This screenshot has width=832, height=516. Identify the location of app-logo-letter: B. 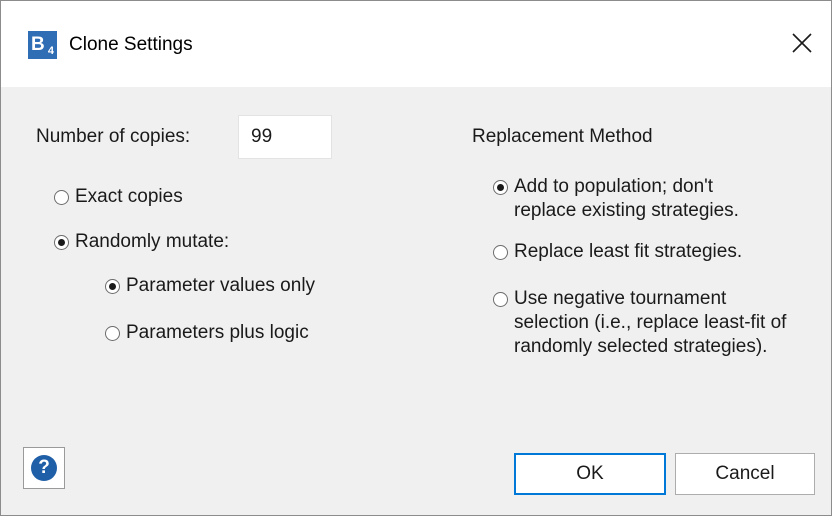
(38, 44).